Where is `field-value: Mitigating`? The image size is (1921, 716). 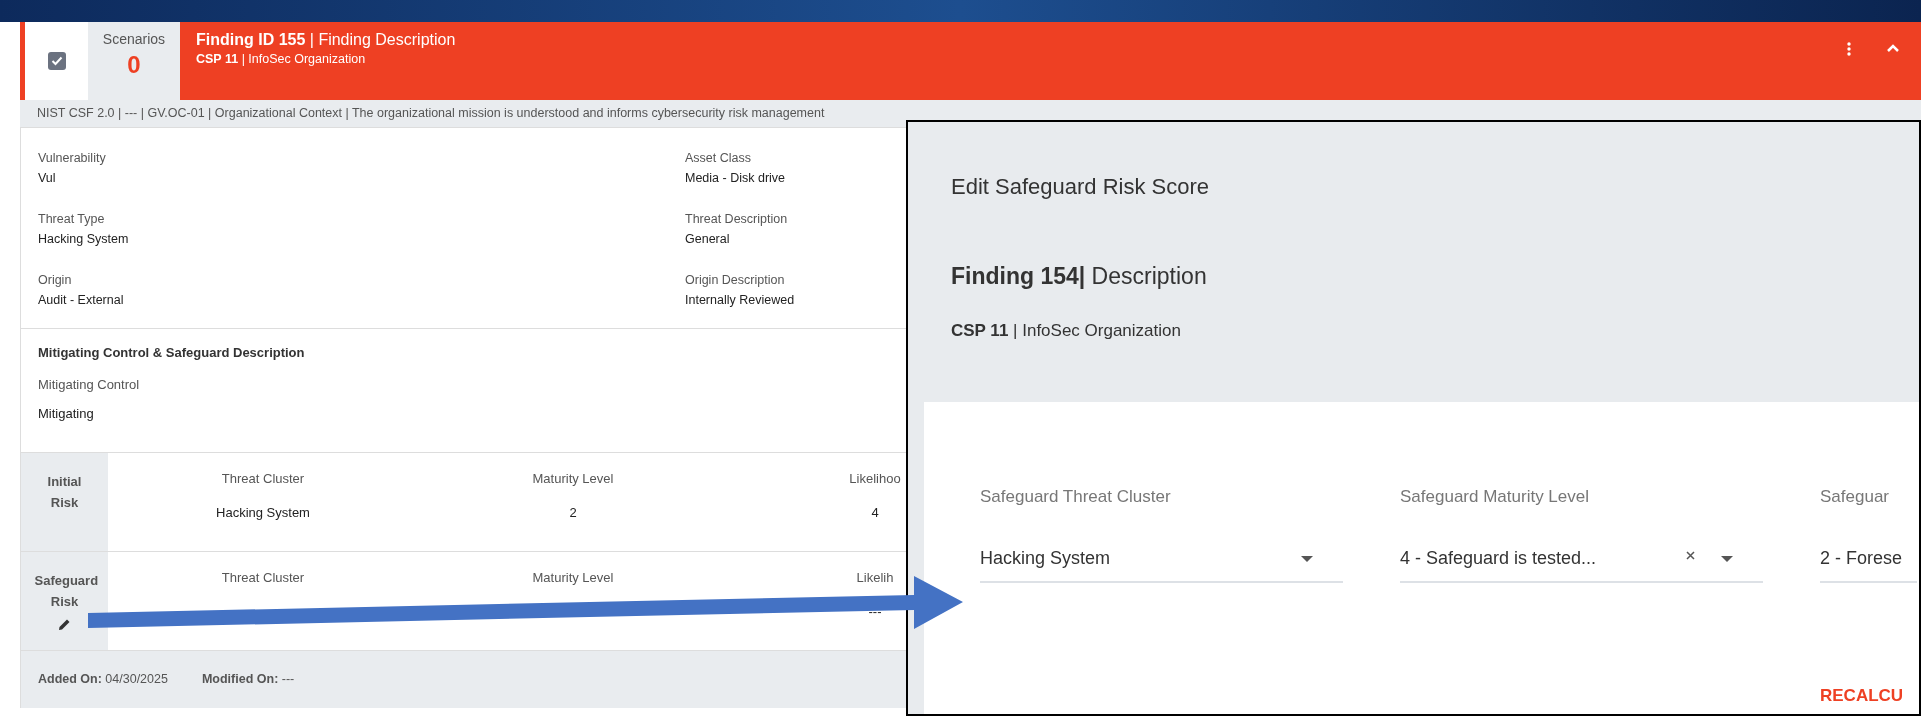 field-value: Mitigating is located at coordinates (66, 414).